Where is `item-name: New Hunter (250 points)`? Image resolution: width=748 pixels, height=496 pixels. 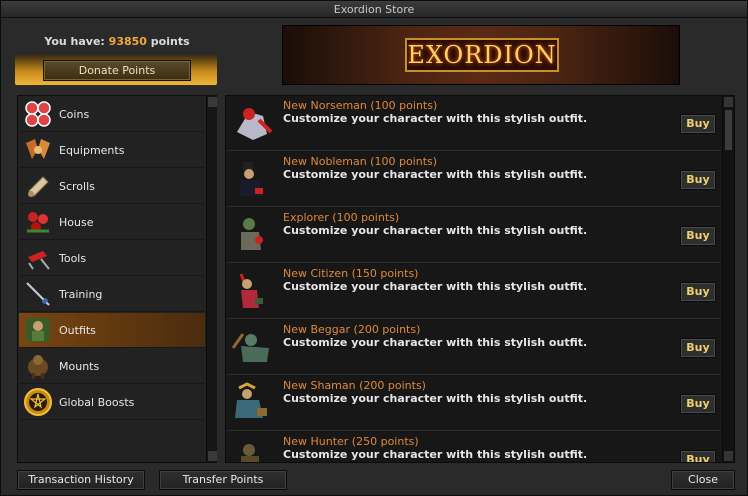
item-name: New Hunter (250 points) is located at coordinates (351, 441).